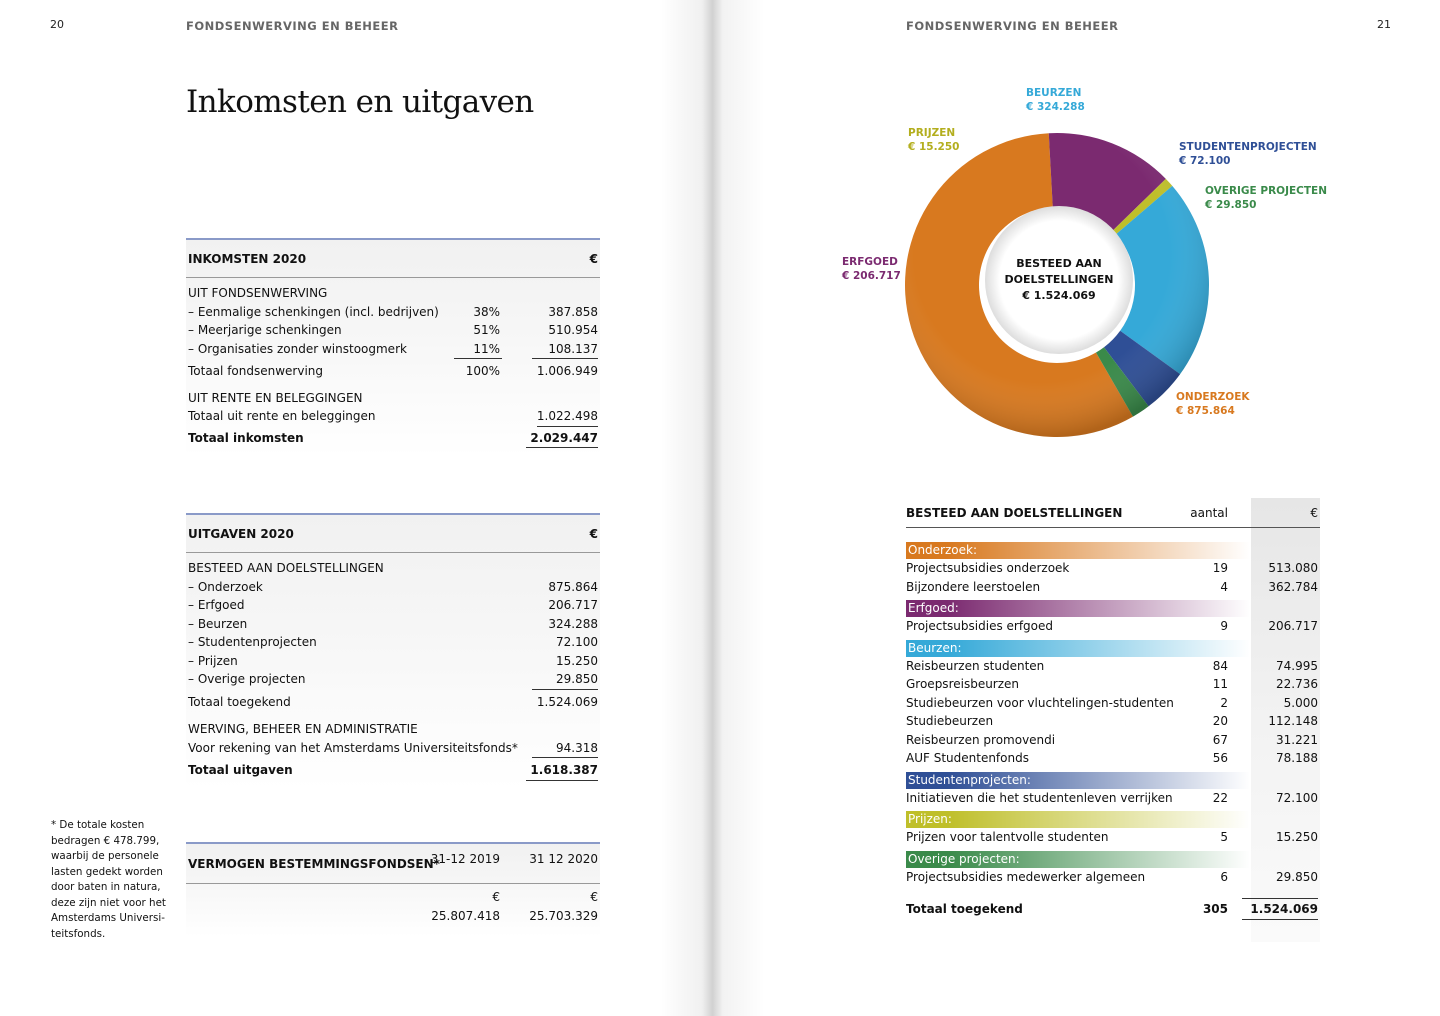 The height and width of the screenshot is (1016, 1440). Describe the element at coordinates (465, 859) in the screenshot. I see `funds-col1-header: 31-12 2019` at that location.